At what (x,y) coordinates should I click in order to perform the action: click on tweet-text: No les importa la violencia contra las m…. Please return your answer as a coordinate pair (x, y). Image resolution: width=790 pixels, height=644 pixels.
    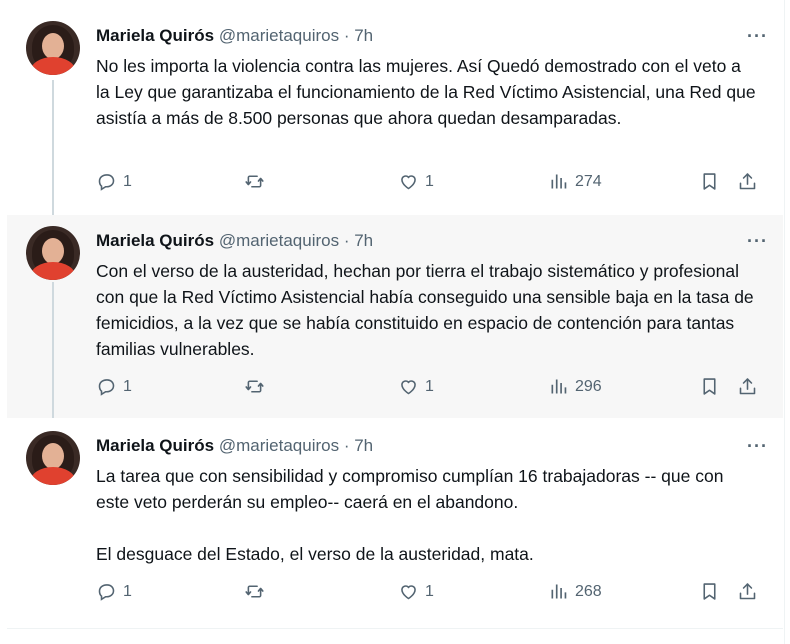
    Looking at the image, I should click on (426, 92).